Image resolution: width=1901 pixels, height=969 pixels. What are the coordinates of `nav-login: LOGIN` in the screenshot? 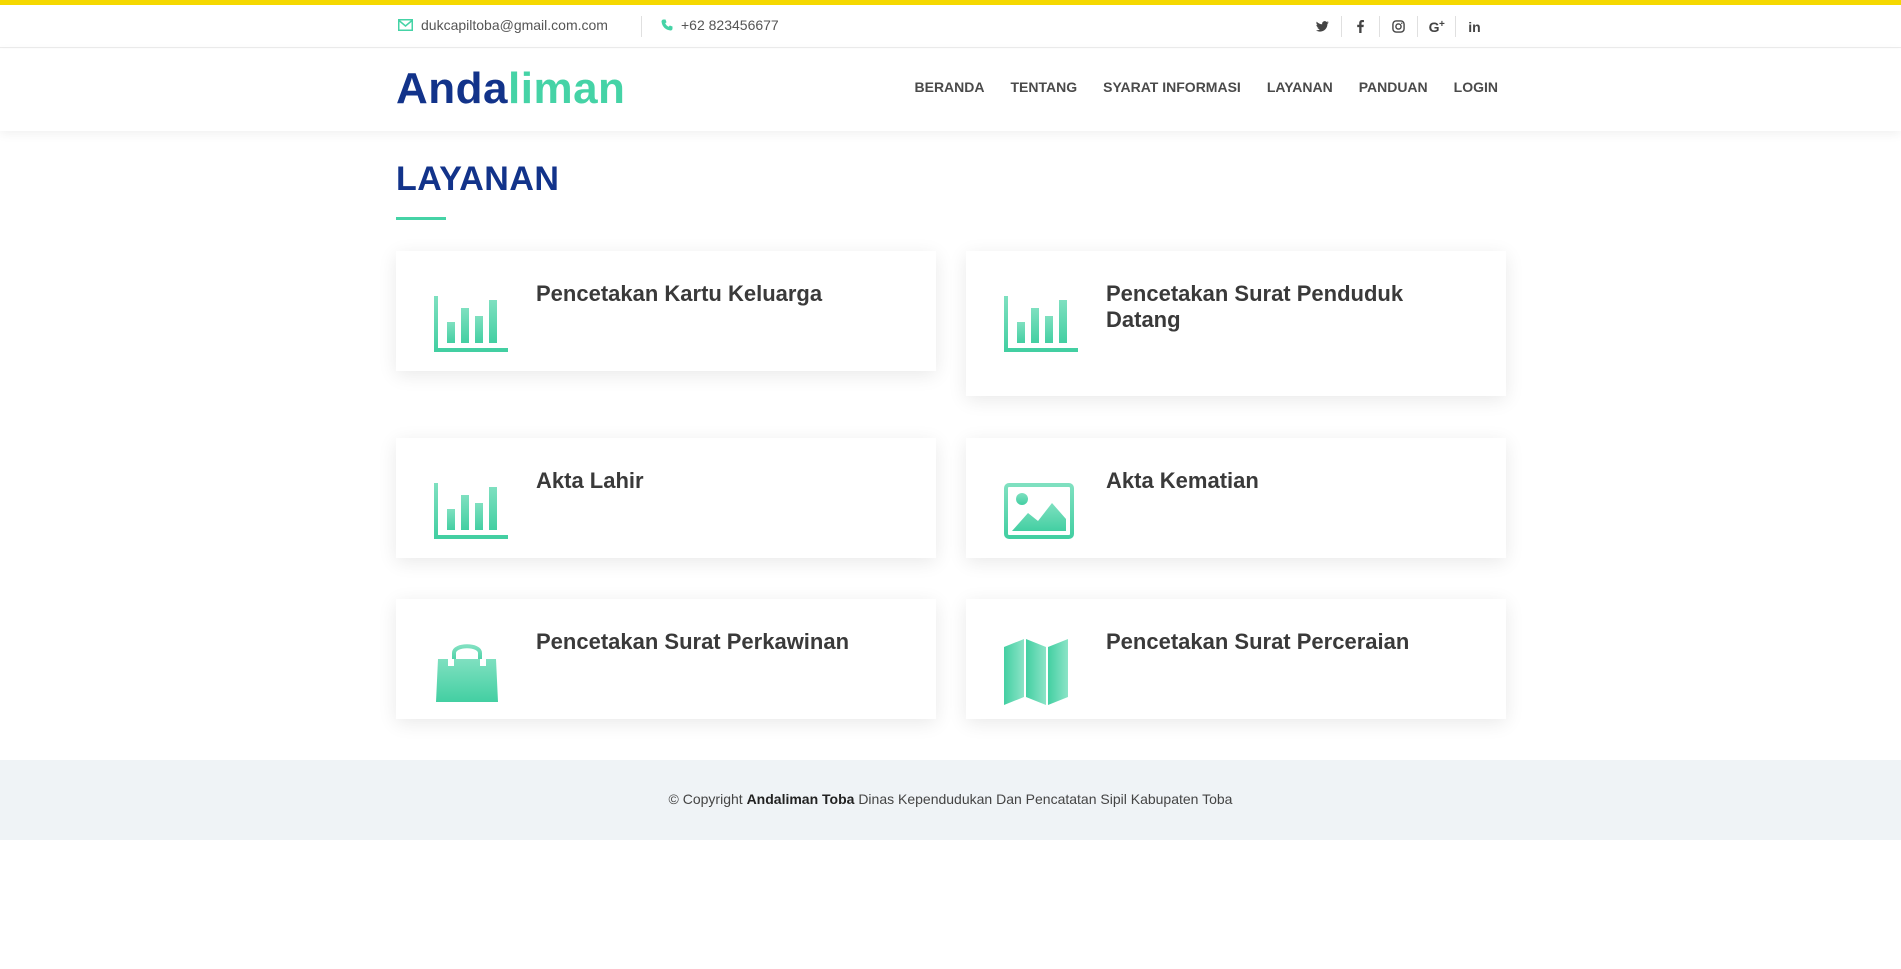 It's located at (1476, 87).